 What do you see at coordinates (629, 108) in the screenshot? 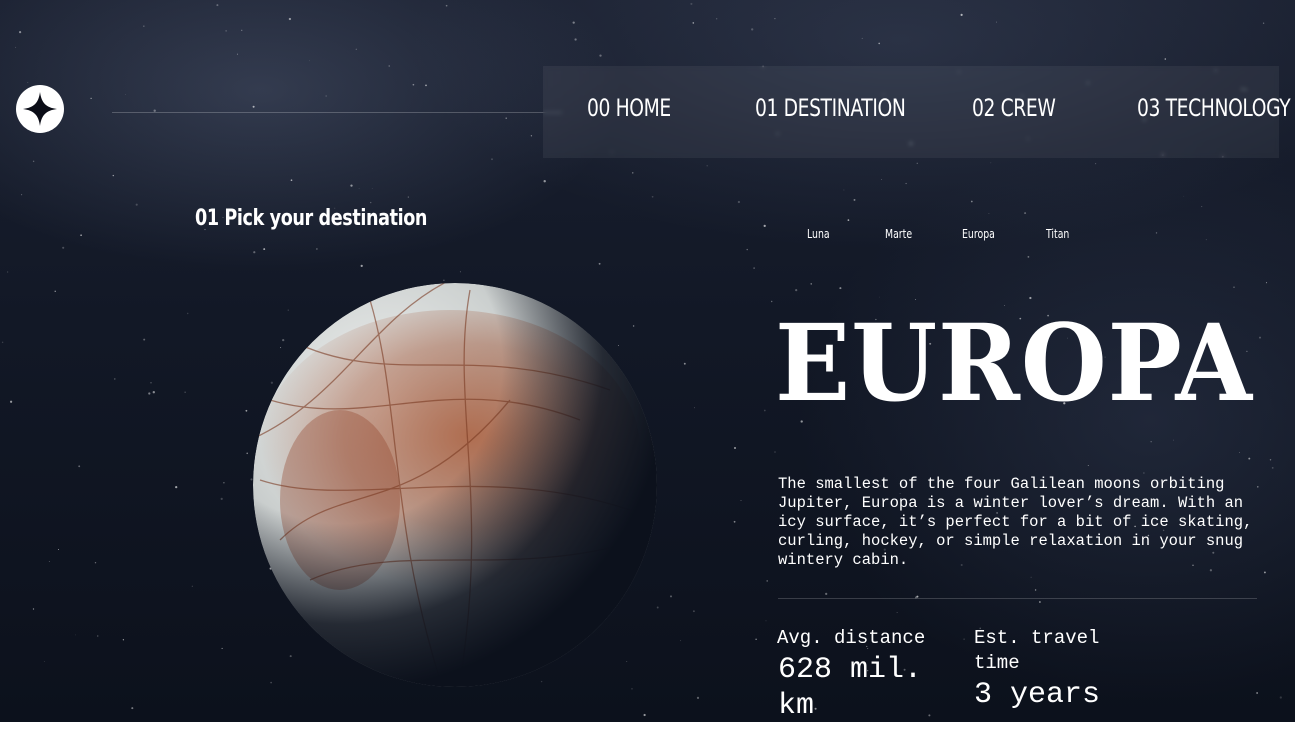
I see `nav-item-home: 00 HOME` at bounding box center [629, 108].